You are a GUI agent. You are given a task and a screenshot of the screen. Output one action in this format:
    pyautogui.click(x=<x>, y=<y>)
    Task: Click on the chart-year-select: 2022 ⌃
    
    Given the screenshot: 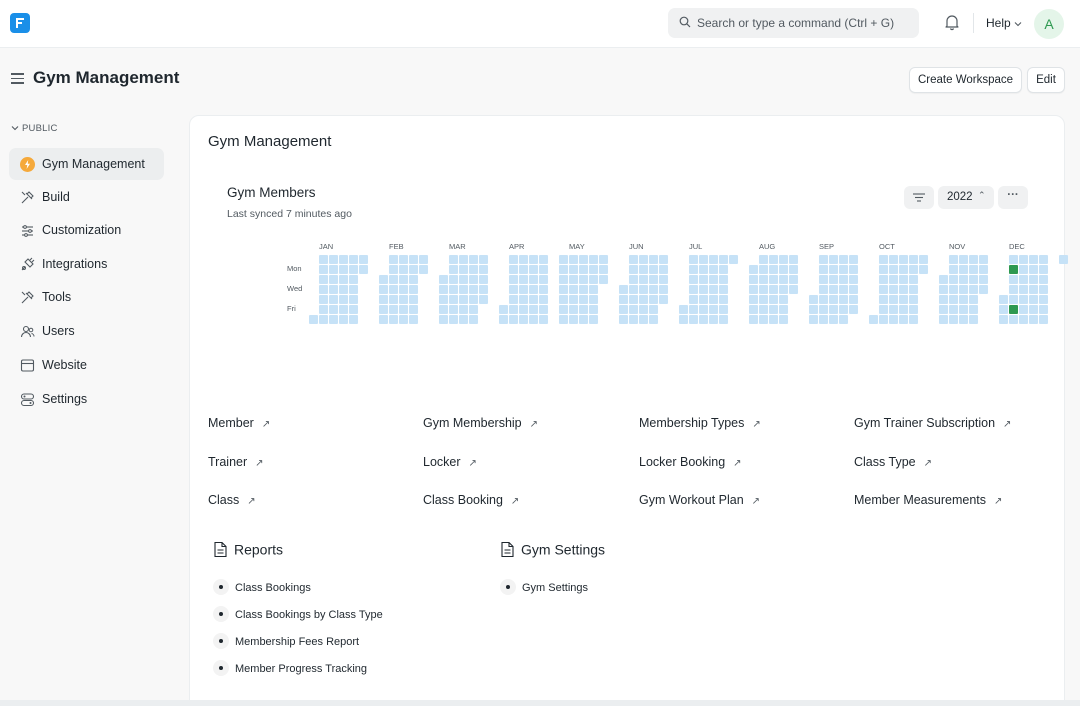 What is the action you would take?
    pyautogui.click(x=966, y=197)
    